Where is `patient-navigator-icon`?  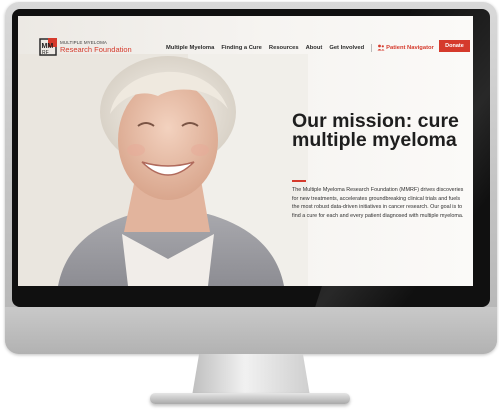
patient-navigator-icon is located at coordinates (381, 47).